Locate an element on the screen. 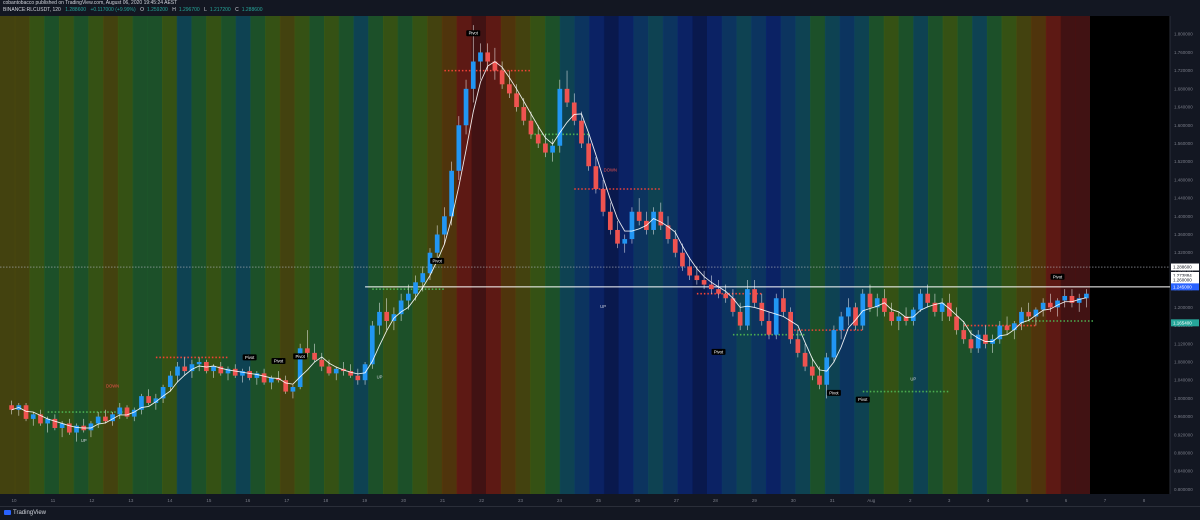 The image size is (1200, 520). x-tick-label: 15 is located at coordinates (209, 500).